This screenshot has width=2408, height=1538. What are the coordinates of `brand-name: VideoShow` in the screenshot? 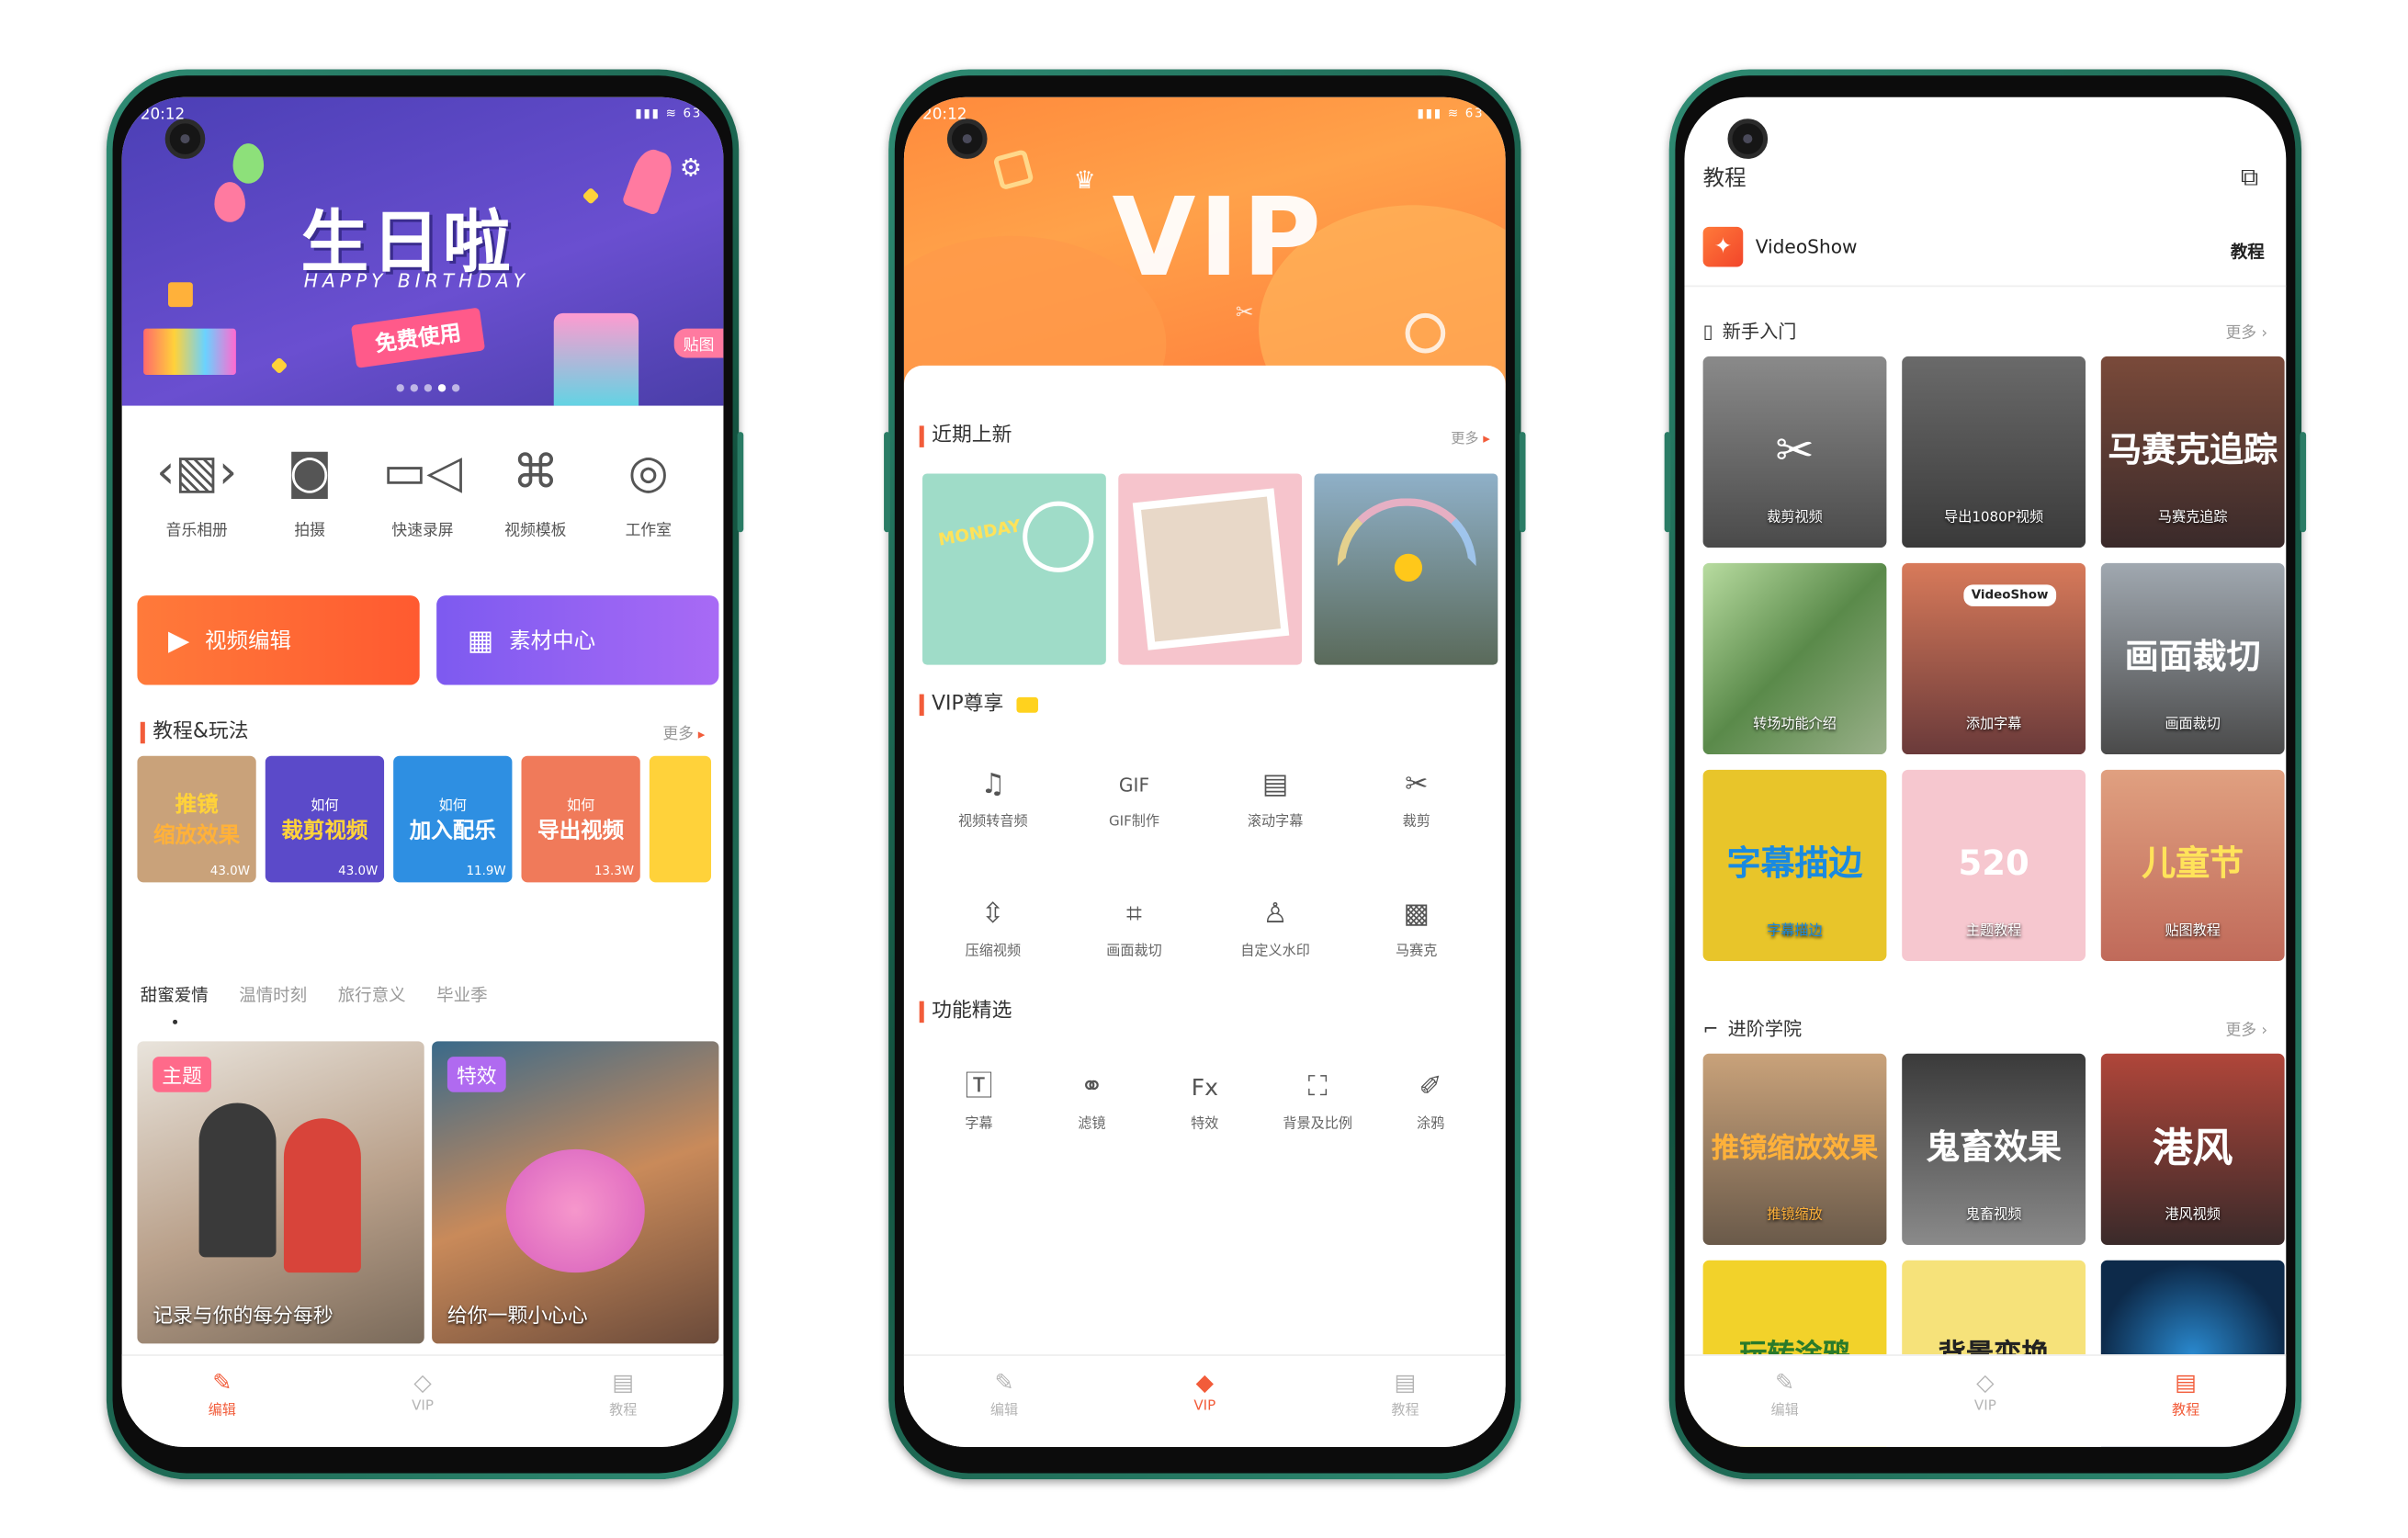 It's located at (1807, 247).